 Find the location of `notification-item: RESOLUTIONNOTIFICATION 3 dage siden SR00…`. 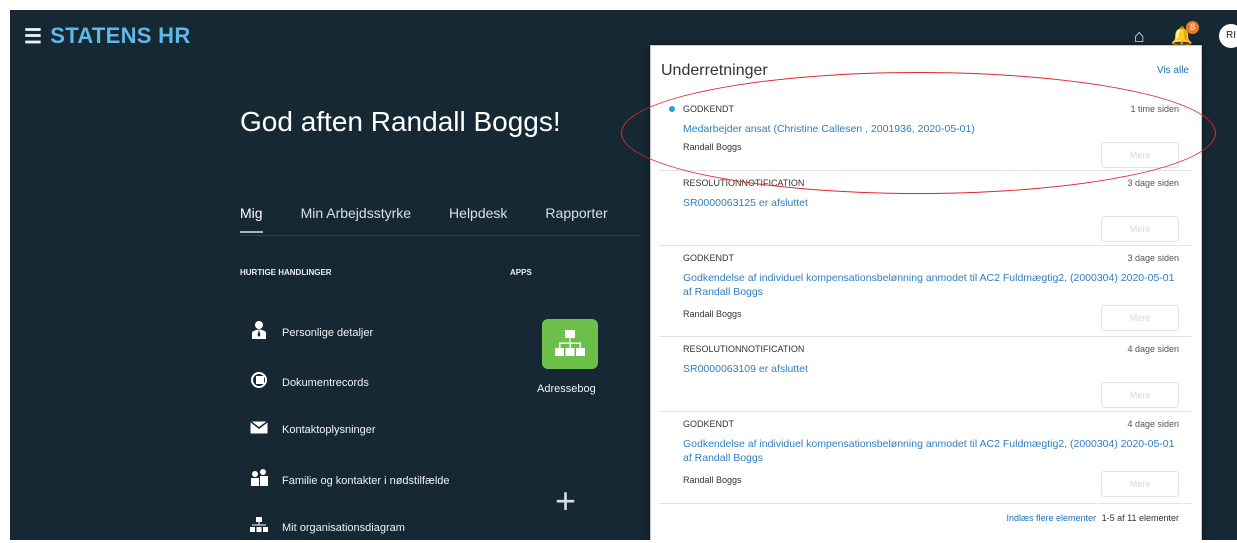

notification-item: RESOLUTIONNOTIFICATION 3 dage siden SR00… is located at coordinates (925, 208).